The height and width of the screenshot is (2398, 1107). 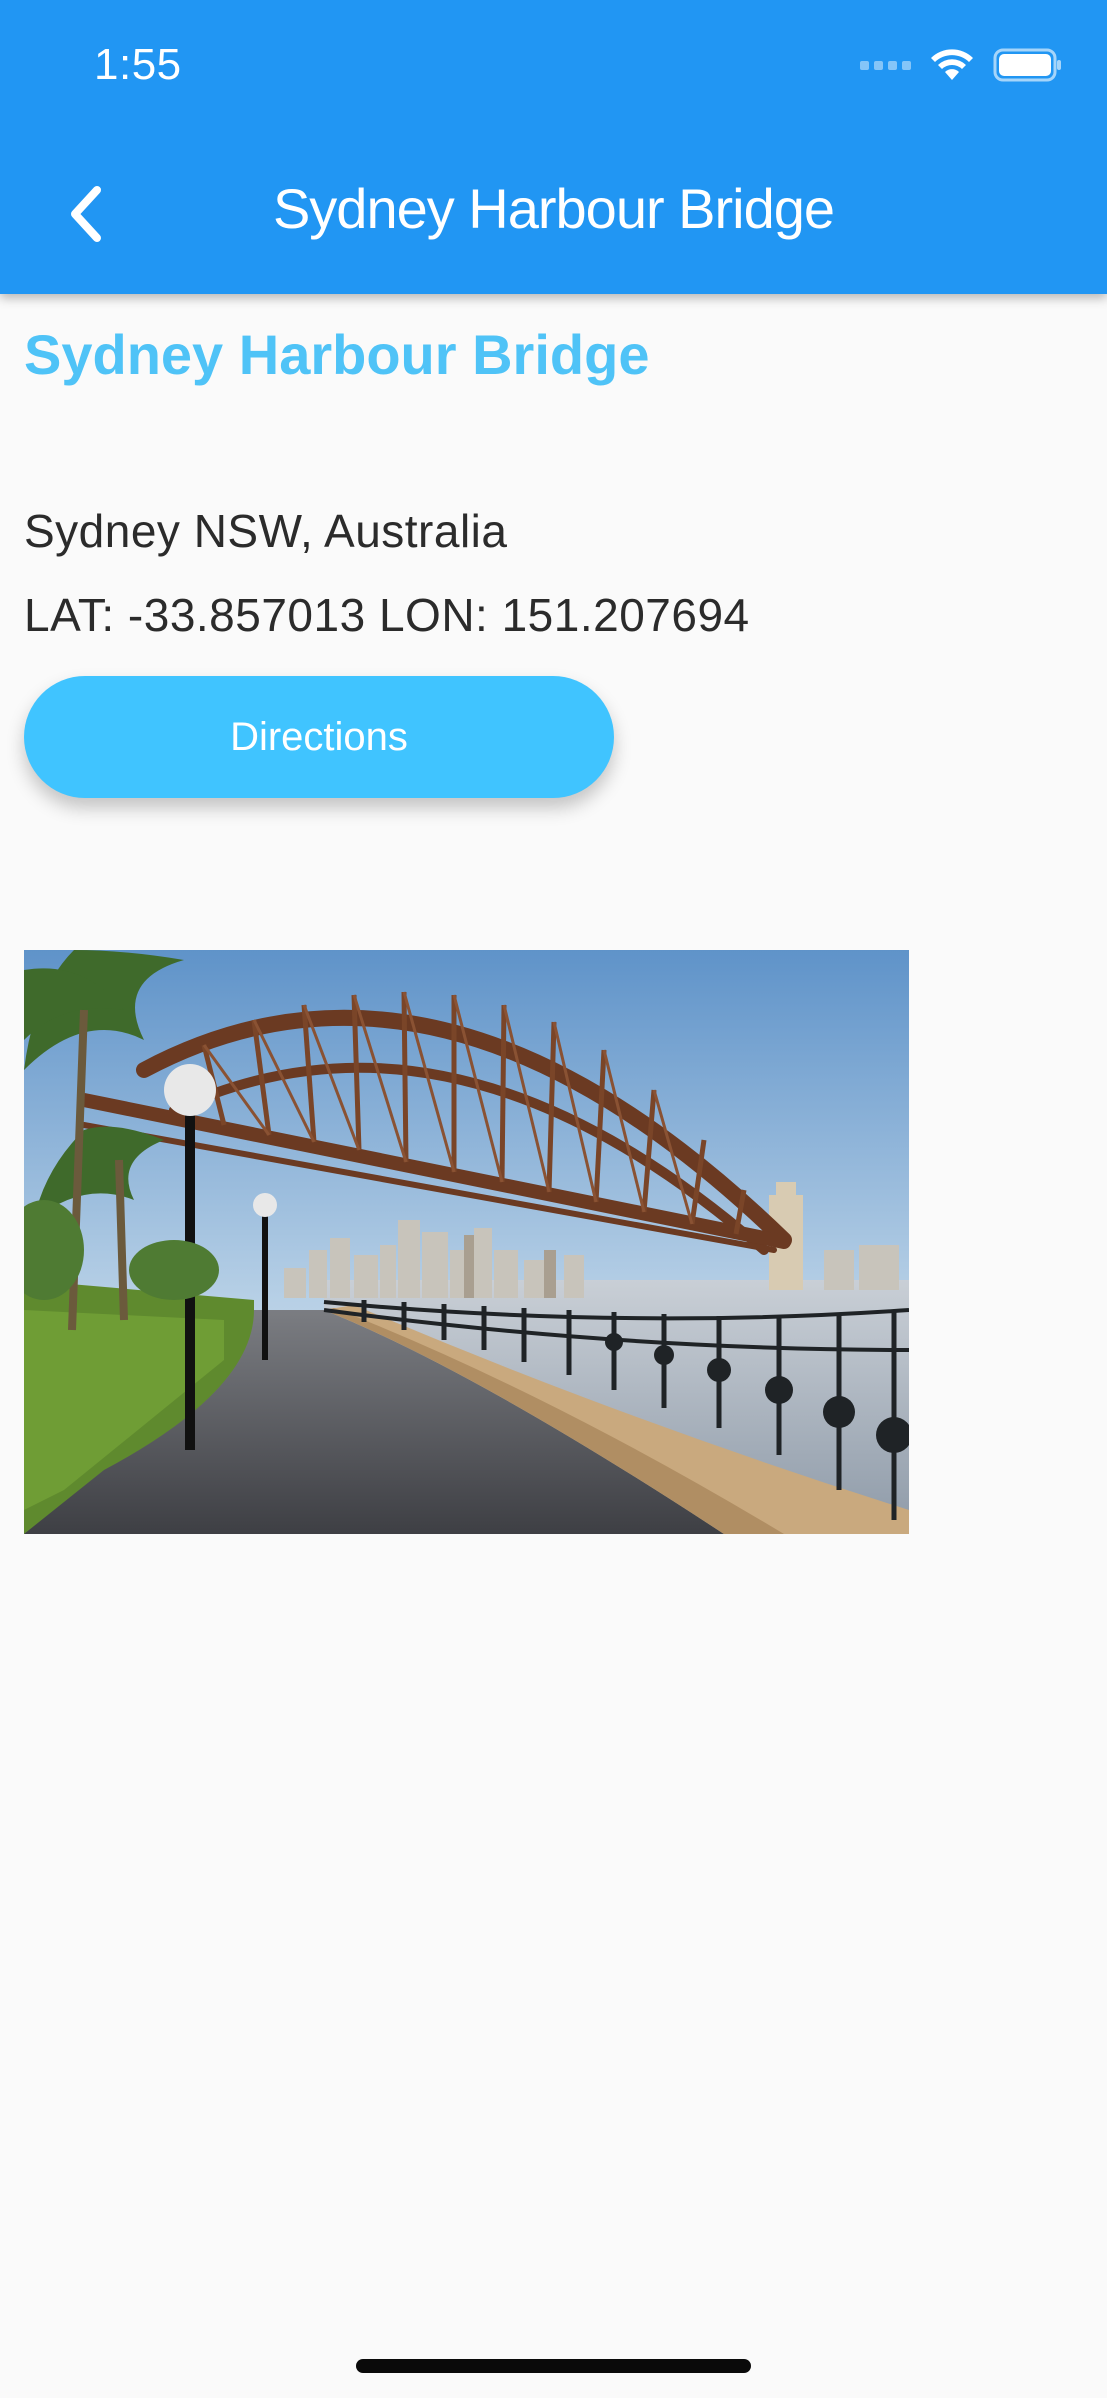 What do you see at coordinates (319, 737) in the screenshot?
I see `directions-button: Directions` at bounding box center [319, 737].